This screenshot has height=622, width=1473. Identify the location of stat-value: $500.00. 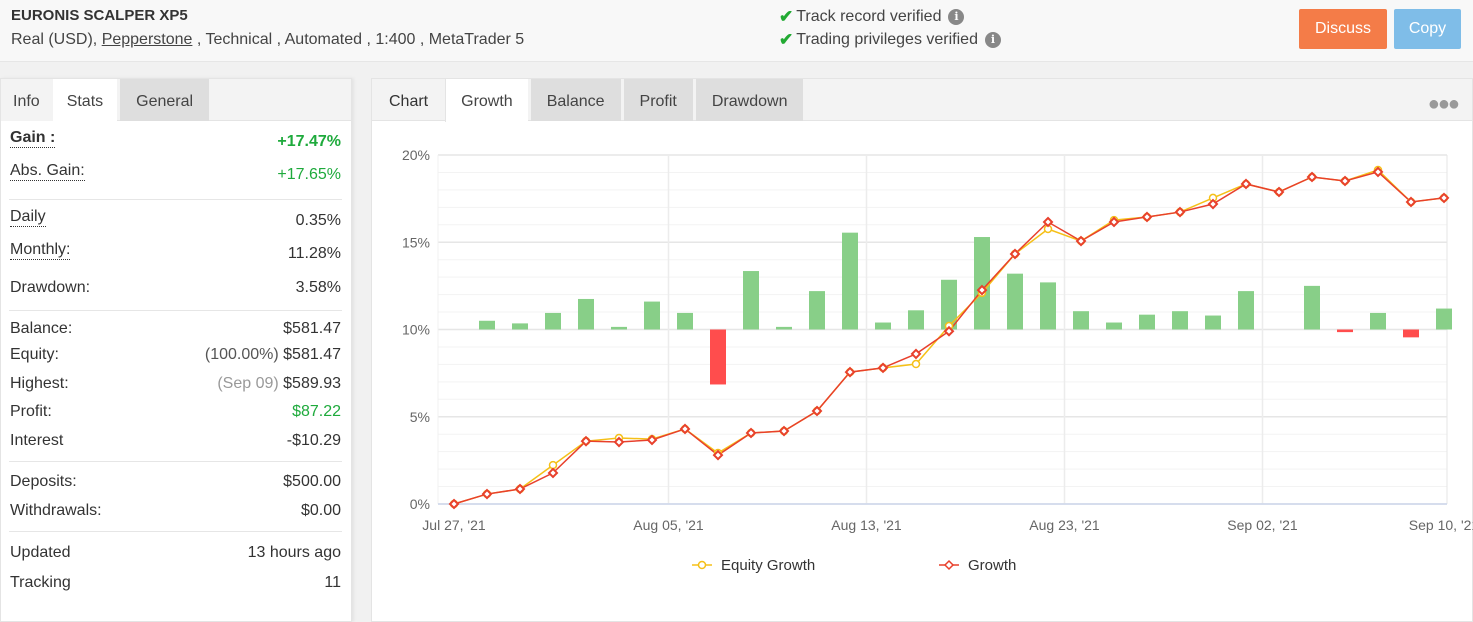
(312, 481).